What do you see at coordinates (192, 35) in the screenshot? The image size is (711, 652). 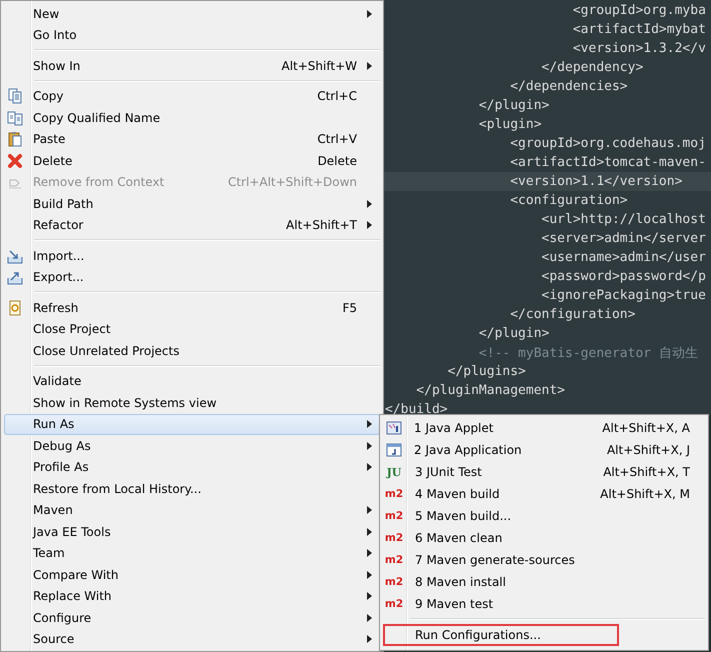 I see `menu-item: Go Into` at bounding box center [192, 35].